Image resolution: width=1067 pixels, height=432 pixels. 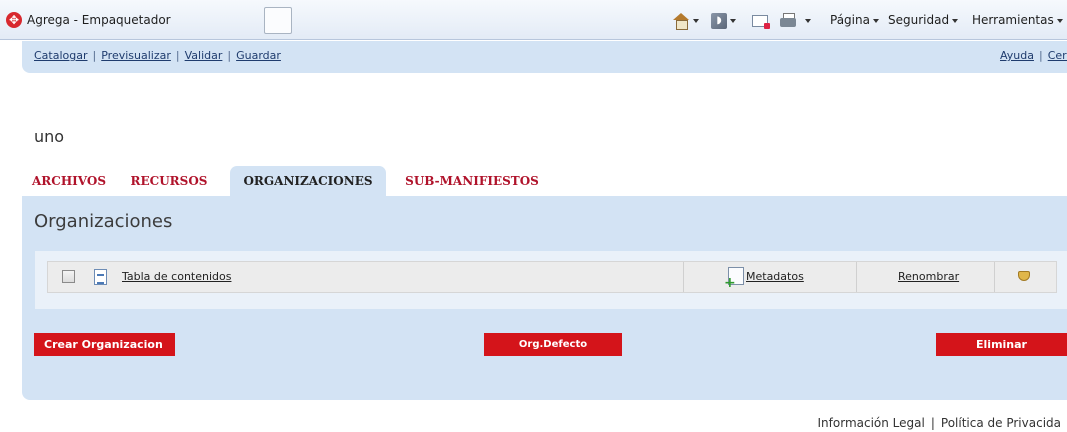 I want to click on delete-button: Eliminar, so click(x=1001, y=344).